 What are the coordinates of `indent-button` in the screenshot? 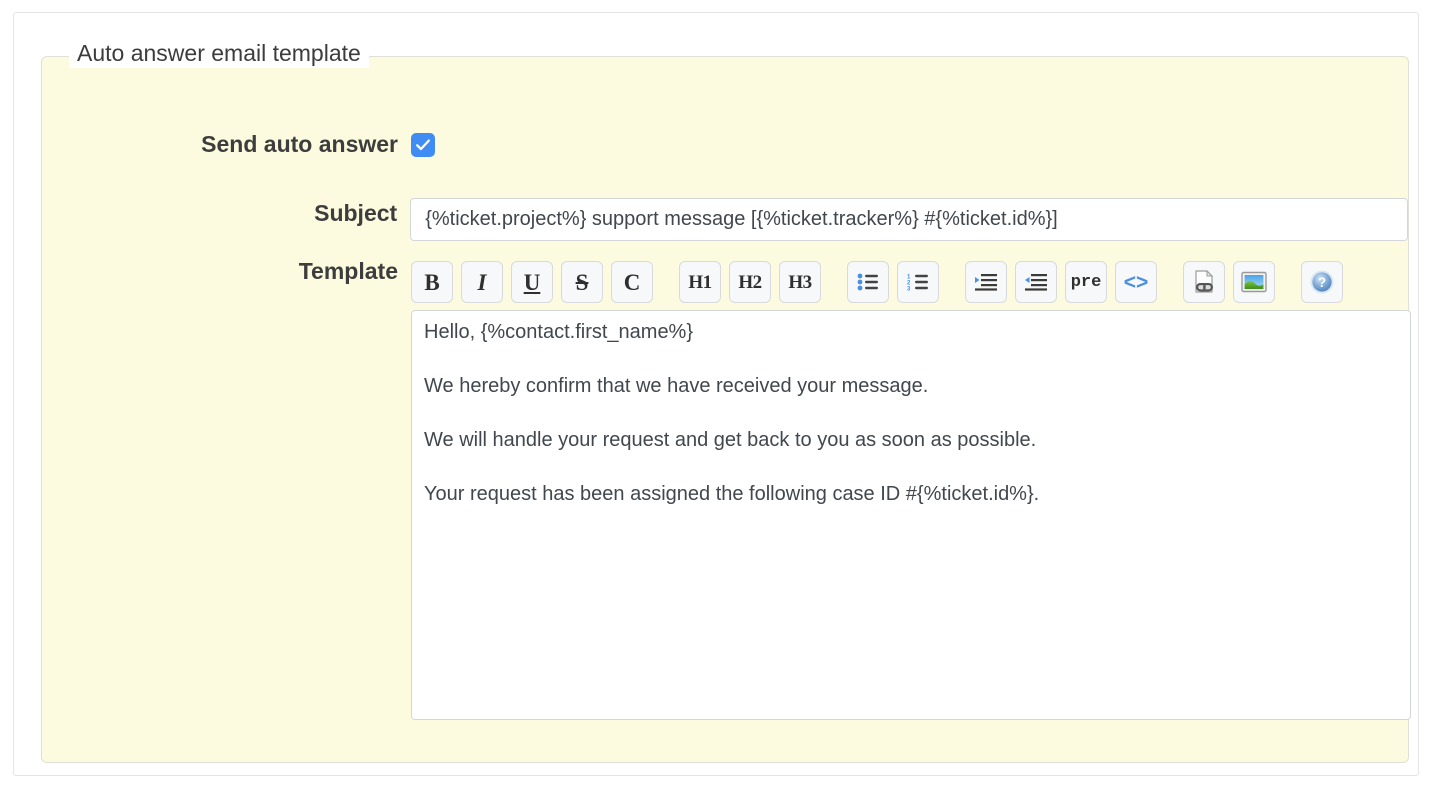 It's located at (986, 282).